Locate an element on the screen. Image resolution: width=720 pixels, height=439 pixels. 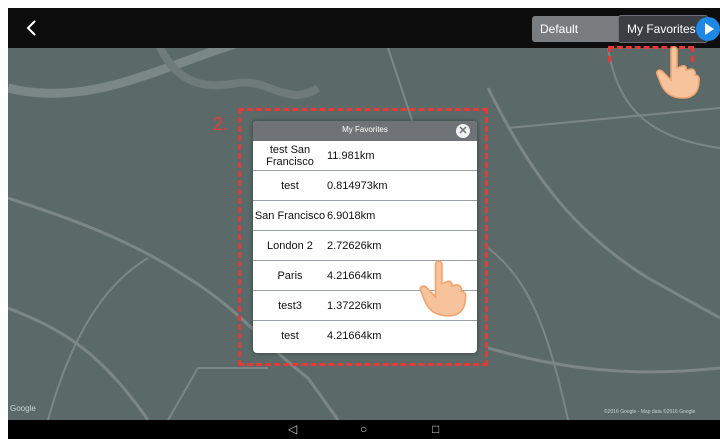
favorite-row: San Francisco 6.9018km is located at coordinates (365, 216).